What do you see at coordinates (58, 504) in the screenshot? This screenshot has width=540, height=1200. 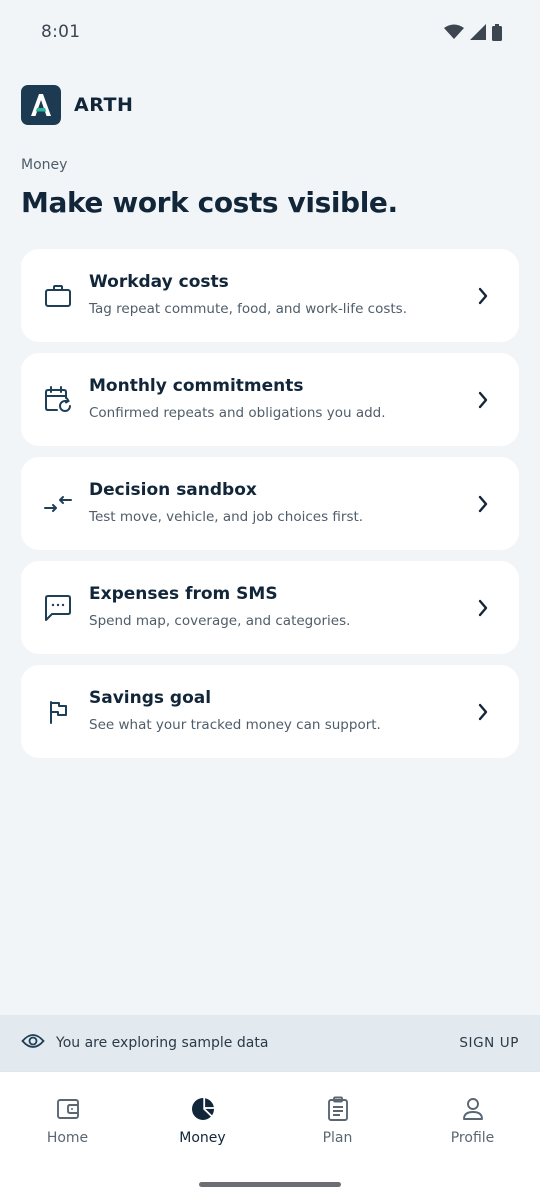 I see `swap-arrows-icon` at bounding box center [58, 504].